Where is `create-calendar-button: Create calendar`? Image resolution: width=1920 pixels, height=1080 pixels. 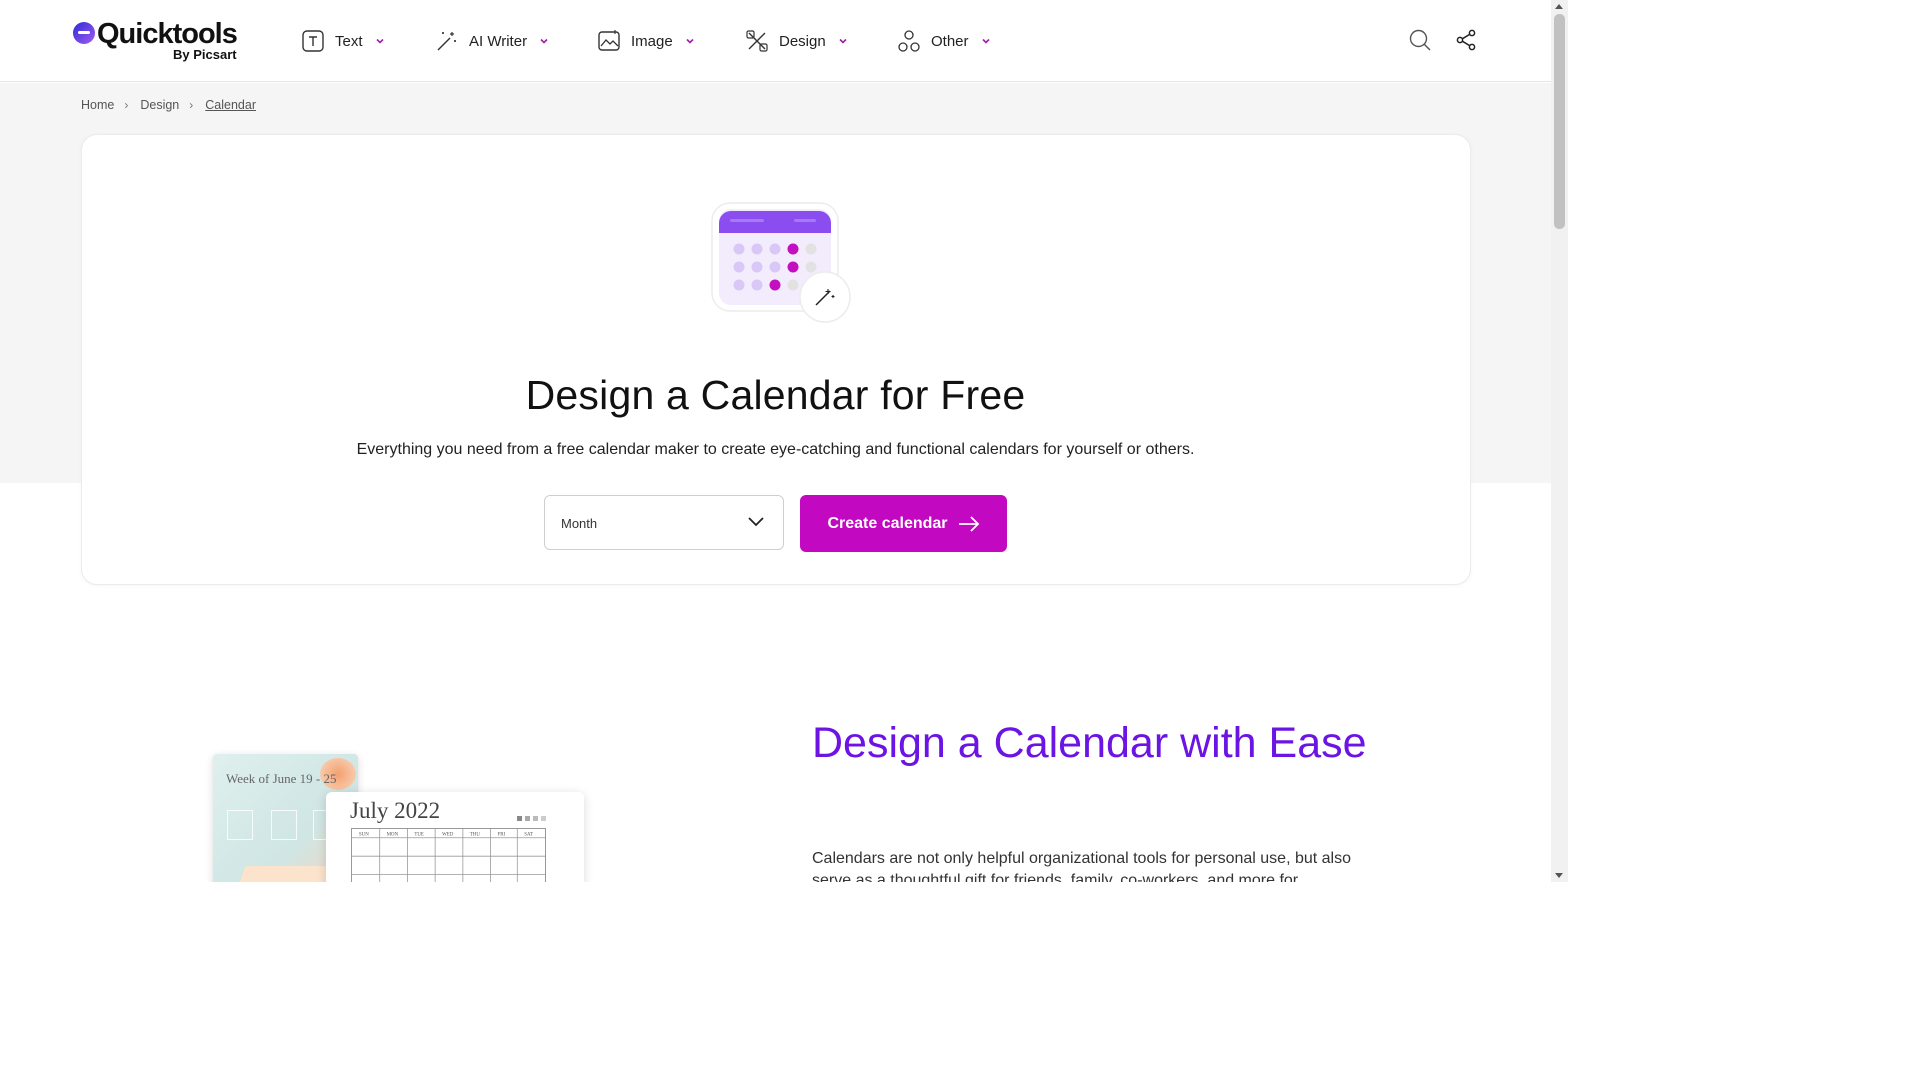 create-calendar-button: Create calendar is located at coordinates (903, 523).